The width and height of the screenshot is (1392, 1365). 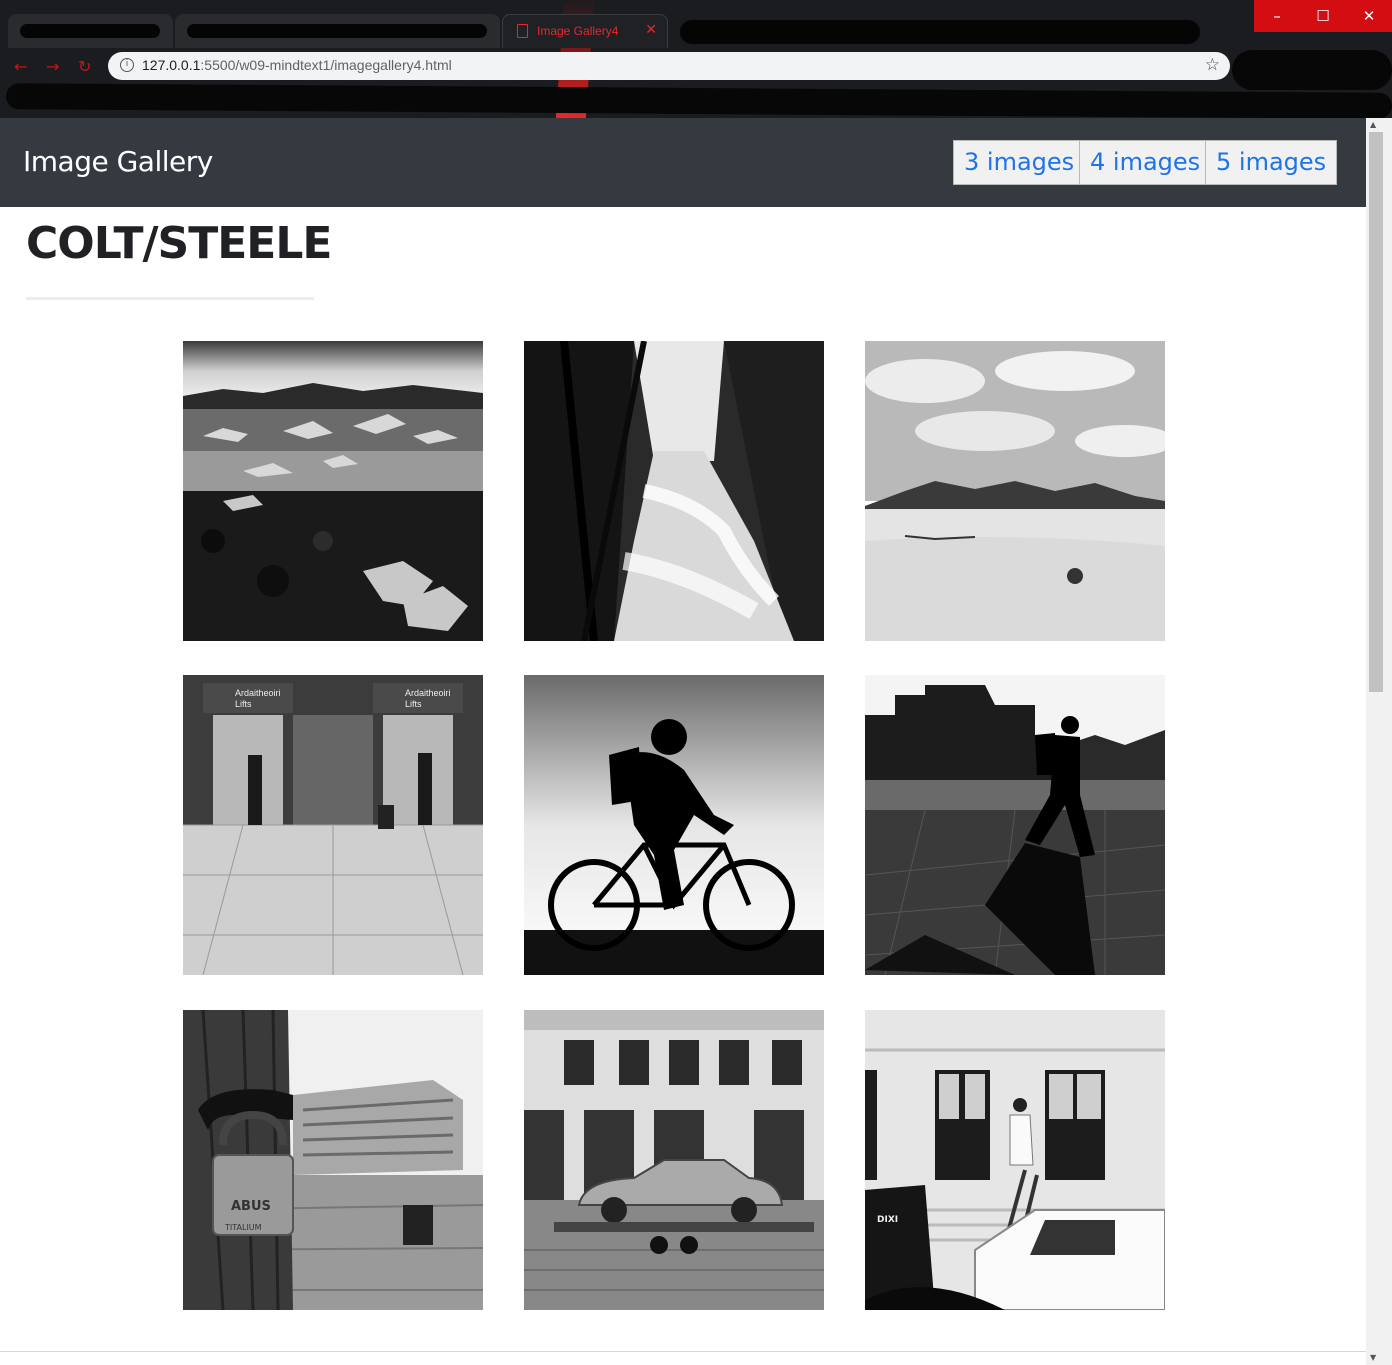 What do you see at coordinates (1277, 16) in the screenshot?
I see `minimize-button: –` at bounding box center [1277, 16].